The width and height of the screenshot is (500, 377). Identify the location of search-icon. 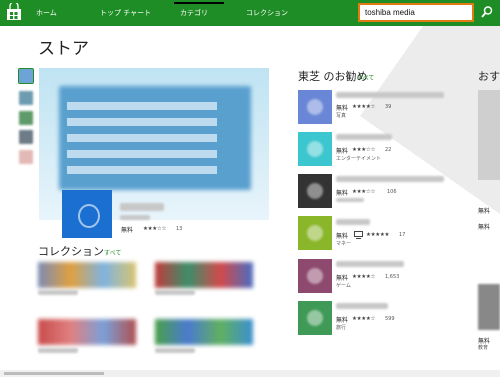
(487, 12).